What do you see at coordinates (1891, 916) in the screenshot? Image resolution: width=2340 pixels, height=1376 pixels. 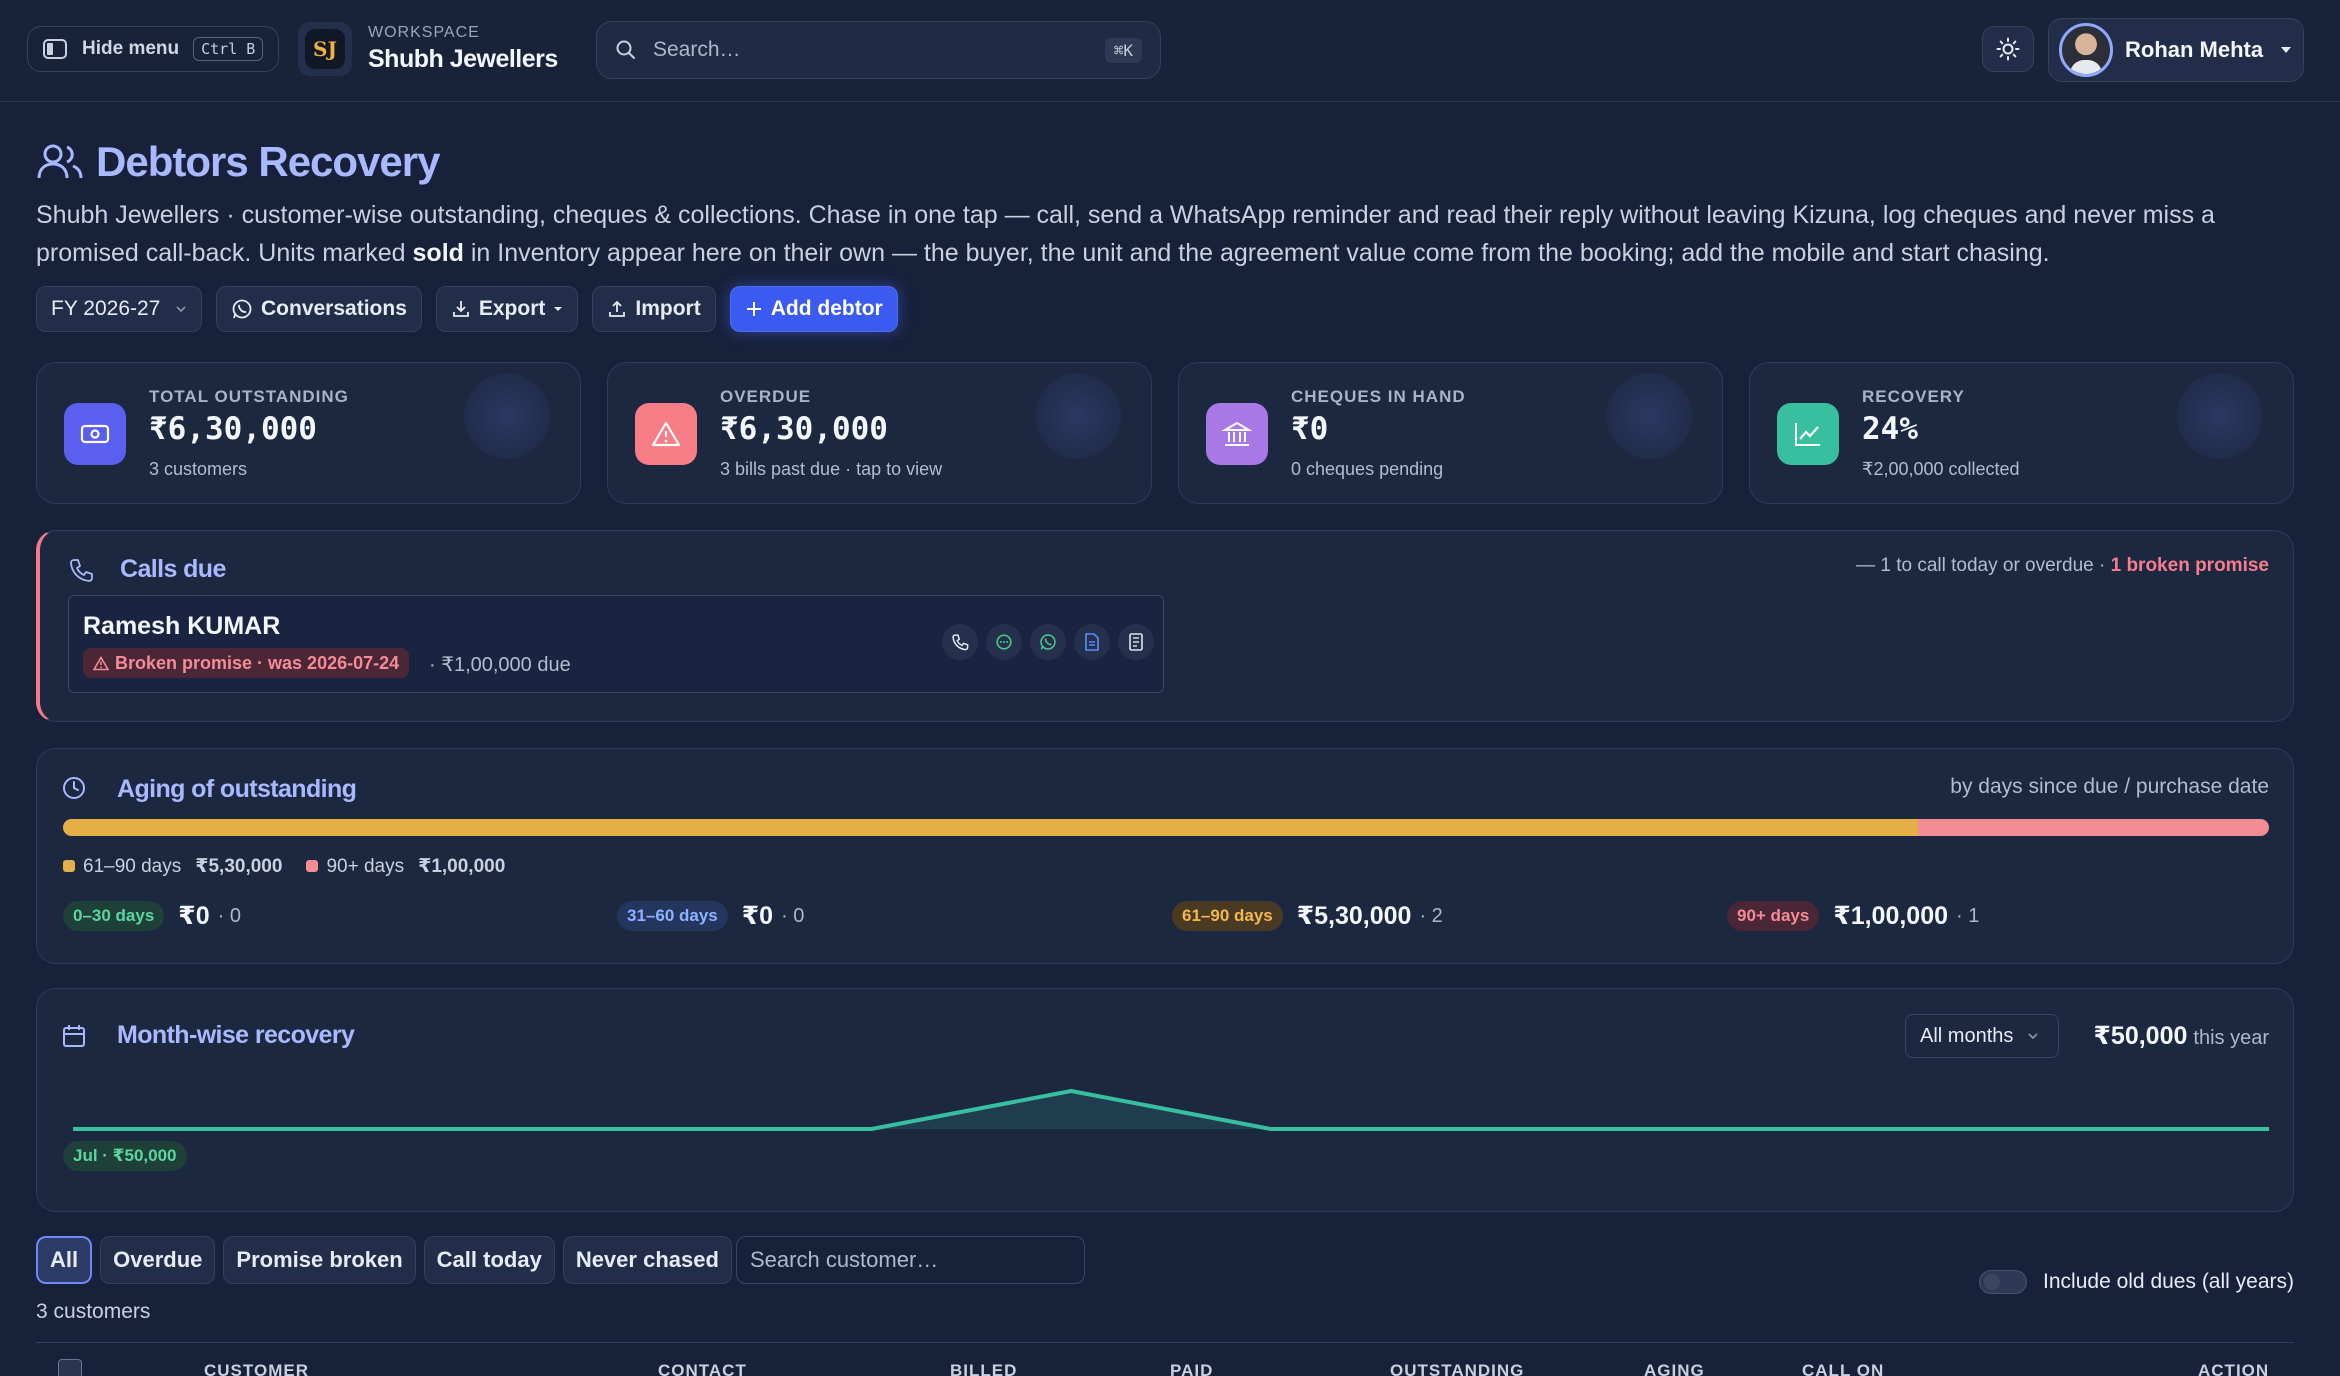 I see `bucket-amount: ₹1,00,000` at bounding box center [1891, 916].